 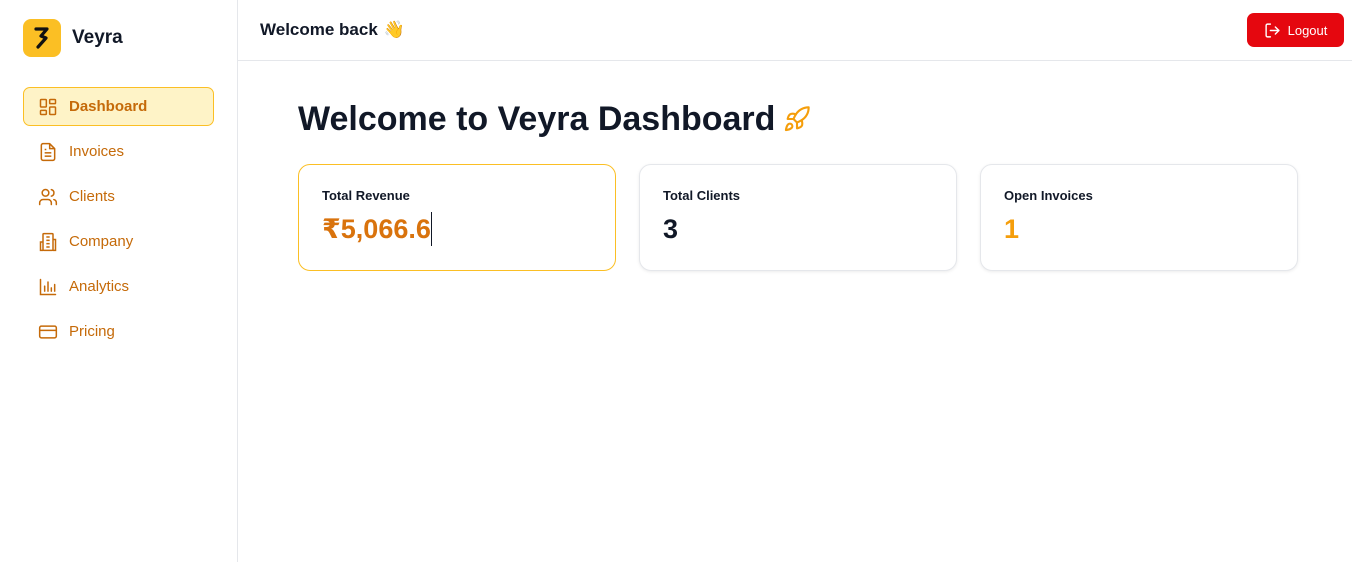 What do you see at coordinates (118, 331) in the screenshot?
I see `sidebar-item-pricing: Pricing` at bounding box center [118, 331].